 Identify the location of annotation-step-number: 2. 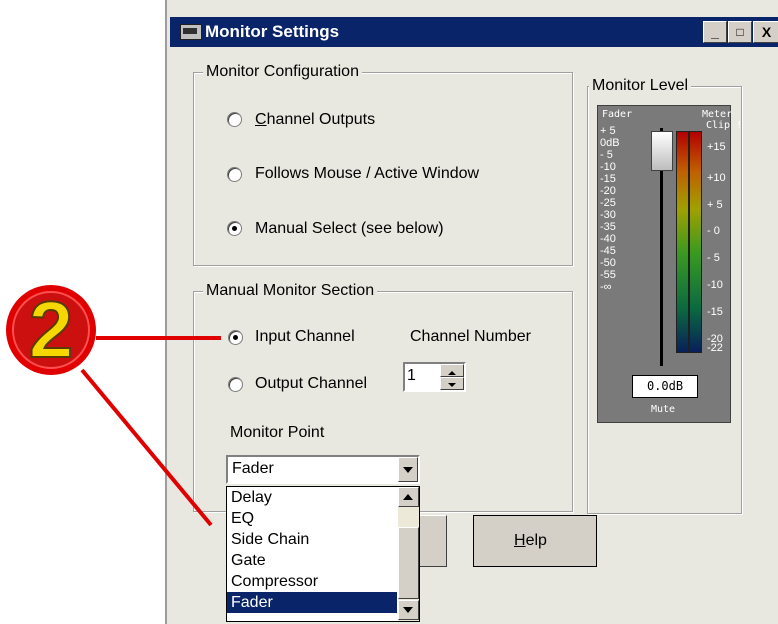
(51, 330).